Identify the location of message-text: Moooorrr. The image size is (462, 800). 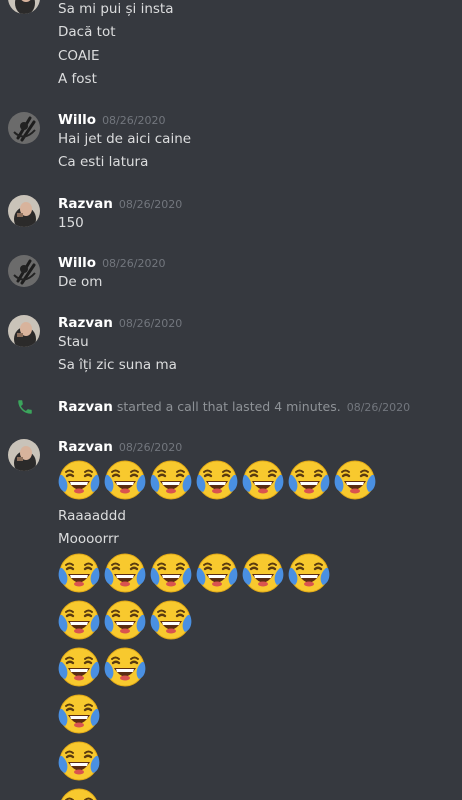
(88, 539).